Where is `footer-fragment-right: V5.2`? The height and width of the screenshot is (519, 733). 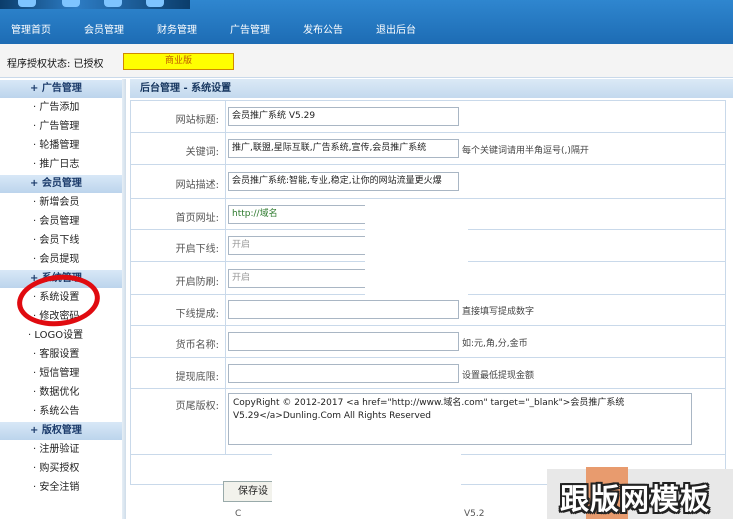
footer-fragment-right: V5.2 is located at coordinates (474, 514).